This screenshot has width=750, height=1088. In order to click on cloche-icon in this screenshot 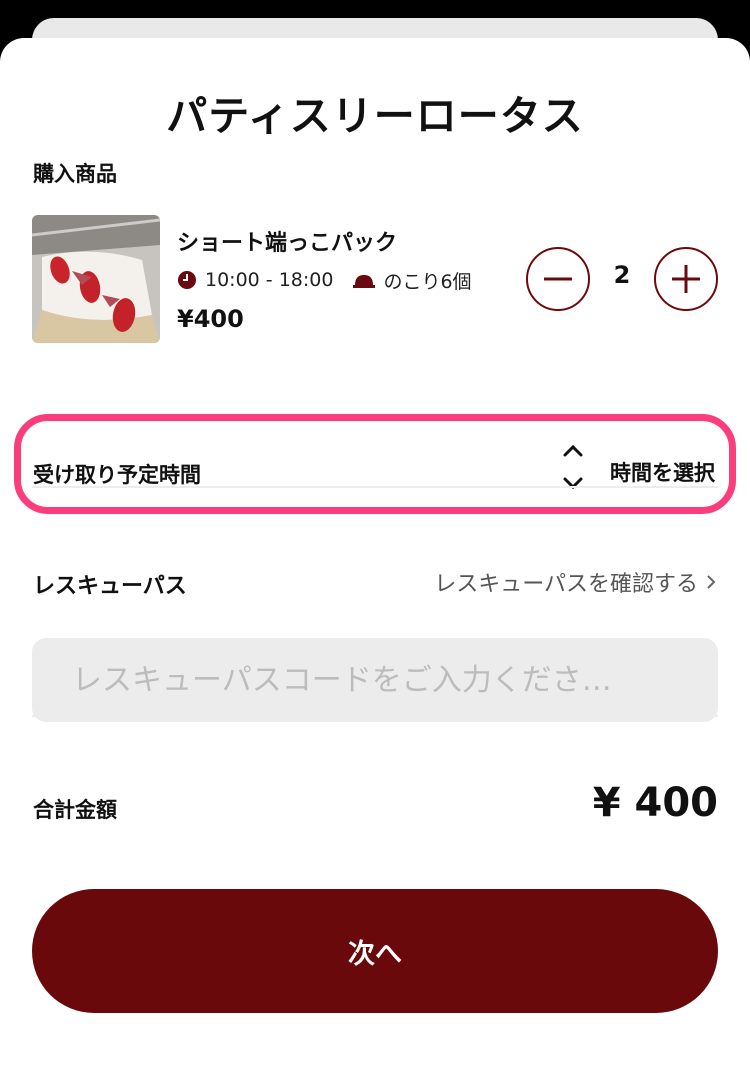, I will do `click(364, 281)`.